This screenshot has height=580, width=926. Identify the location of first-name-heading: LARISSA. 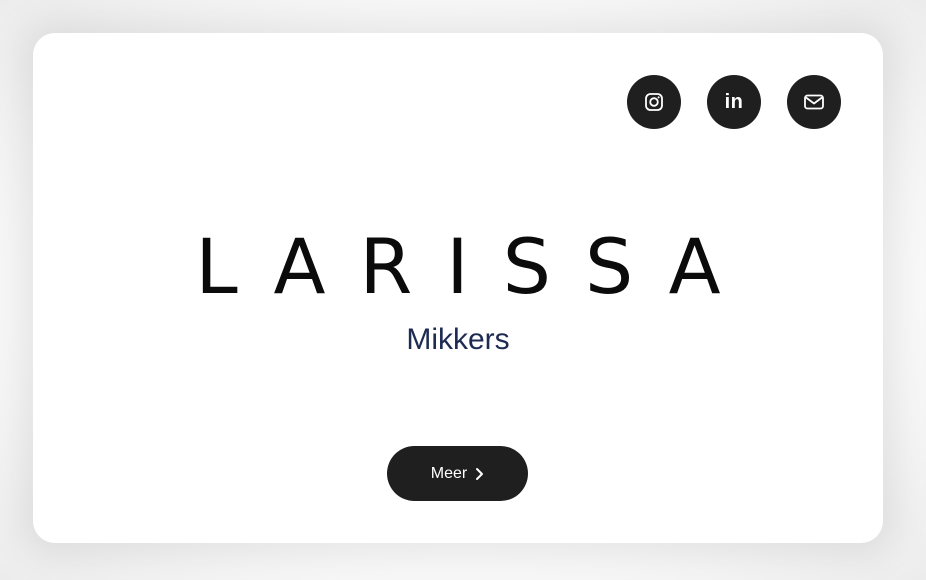
(475, 266).